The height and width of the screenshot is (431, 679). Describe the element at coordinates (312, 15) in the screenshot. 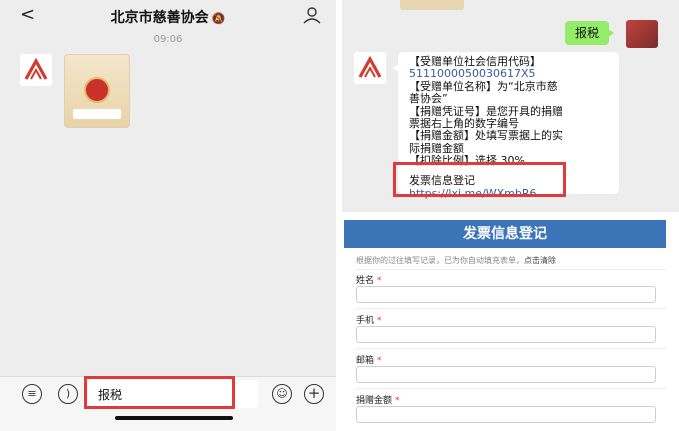

I see `profile-icon` at that location.